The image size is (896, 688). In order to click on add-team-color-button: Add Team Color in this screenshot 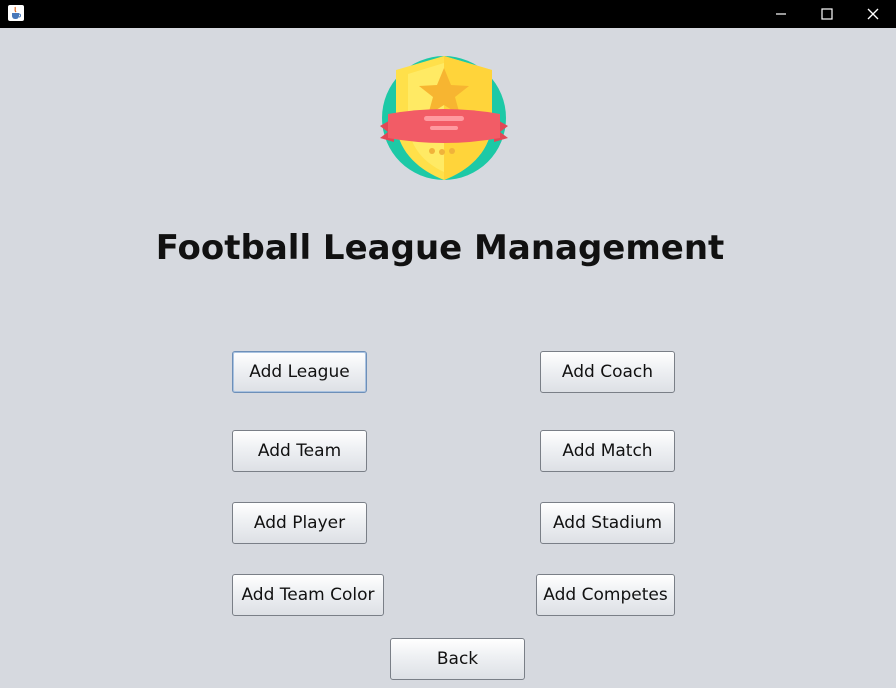, I will do `click(308, 595)`.